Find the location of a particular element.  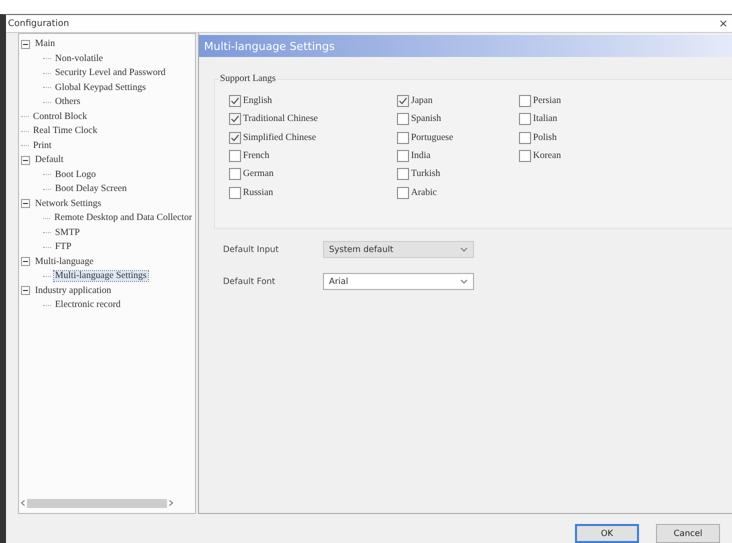

language-checkbox: Turkish is located at coordinates (458, 174).